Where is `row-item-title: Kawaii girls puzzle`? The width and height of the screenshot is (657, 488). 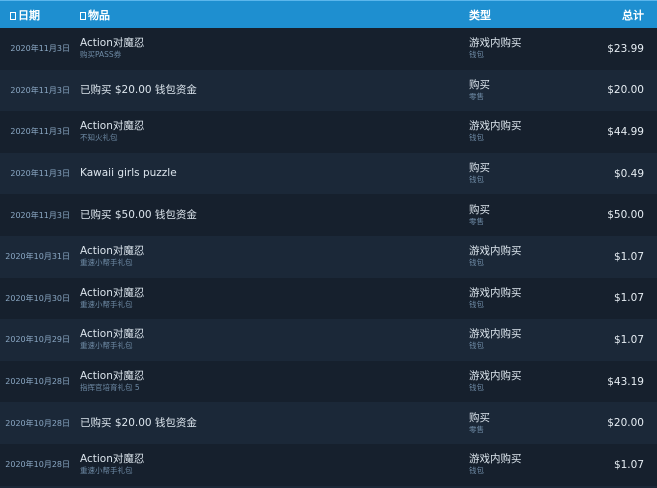 row-item-title: Kawaii girls puzzle is located at coordinates (128, 173).